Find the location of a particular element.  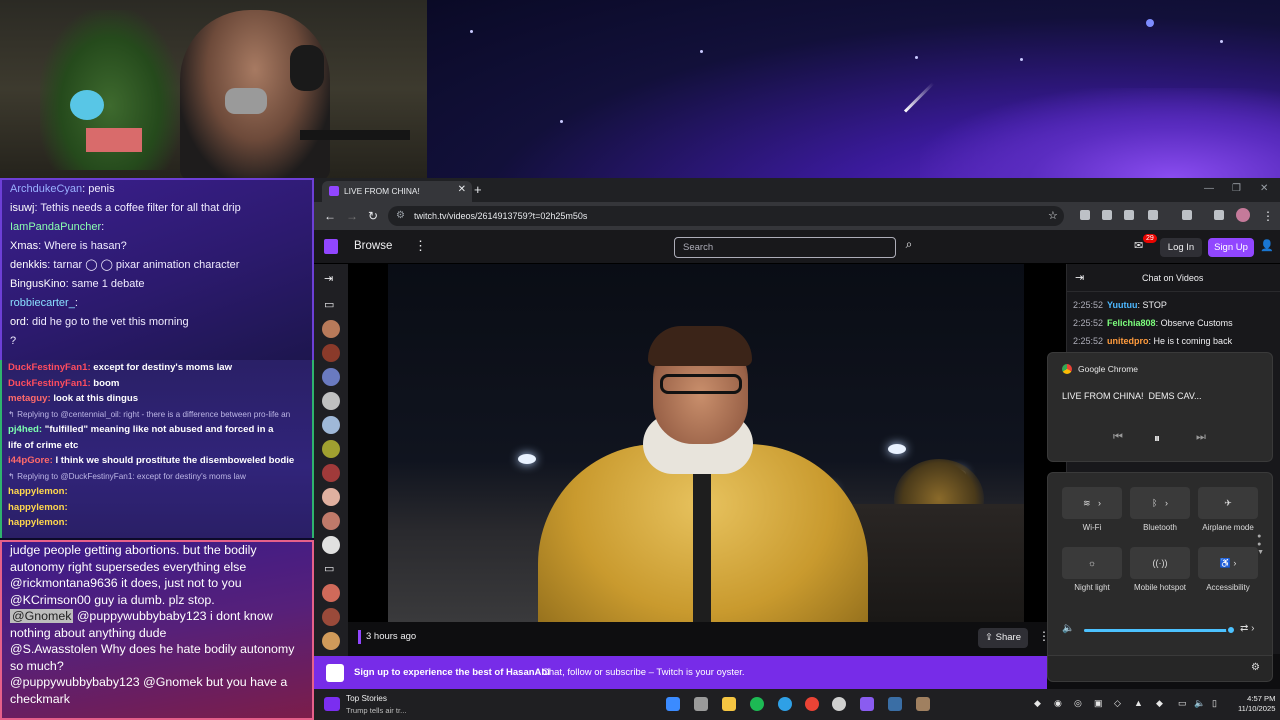

tray-app-icon: ◉ is located at coordinates (1058, 703).